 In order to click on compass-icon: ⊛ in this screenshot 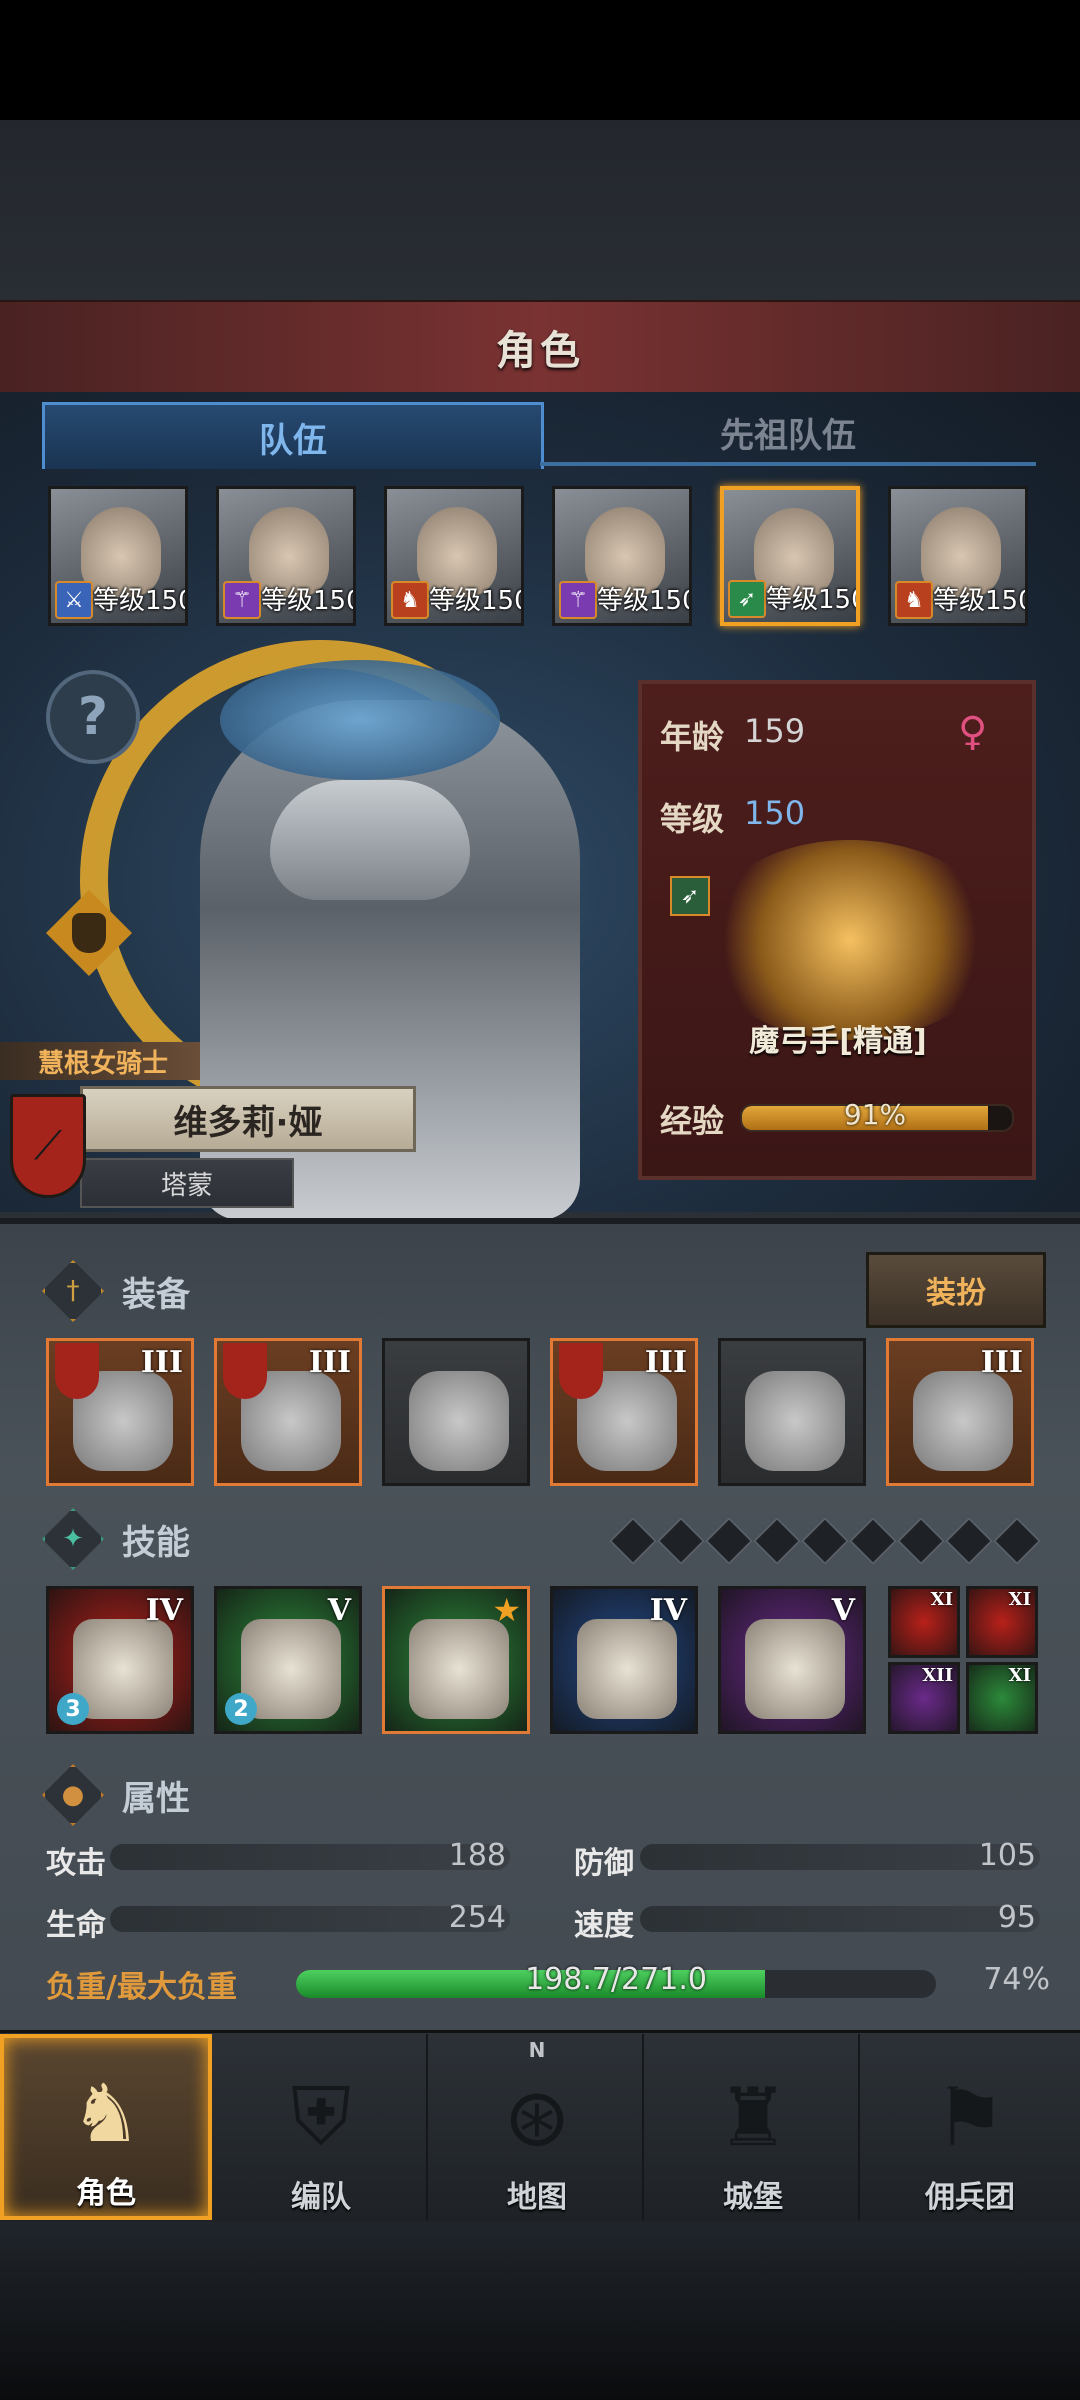, I will do `click(537, 2117)`.